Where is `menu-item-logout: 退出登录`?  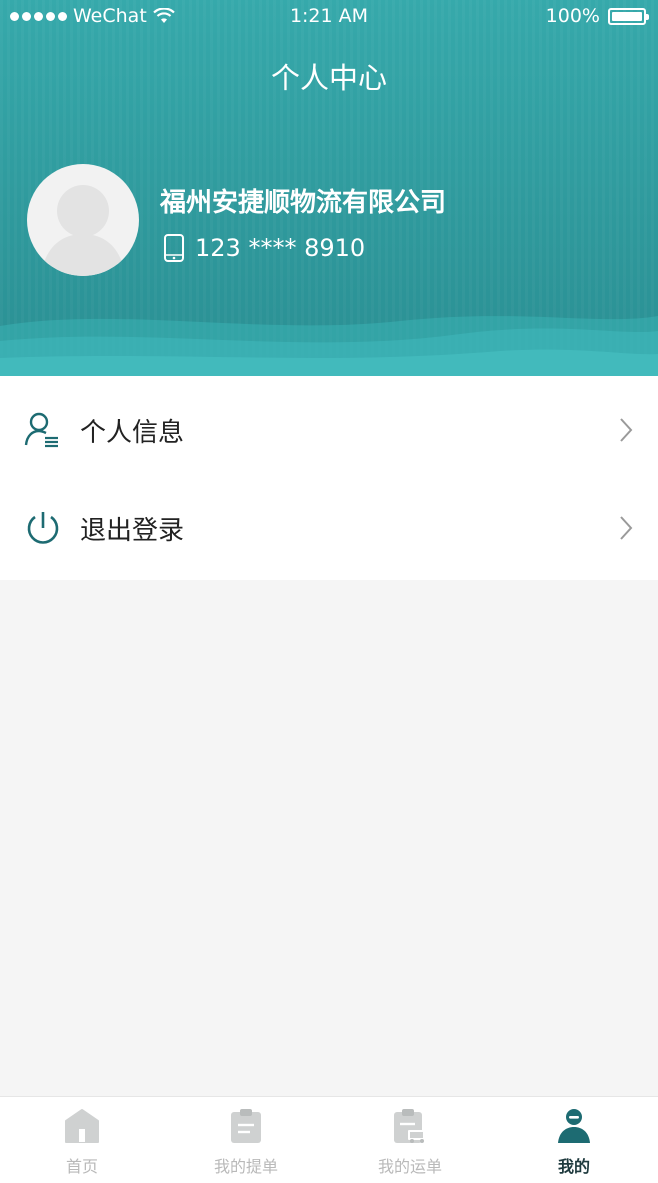
menu-item-logout: 退出登录 is located at coordinates (329, 528).